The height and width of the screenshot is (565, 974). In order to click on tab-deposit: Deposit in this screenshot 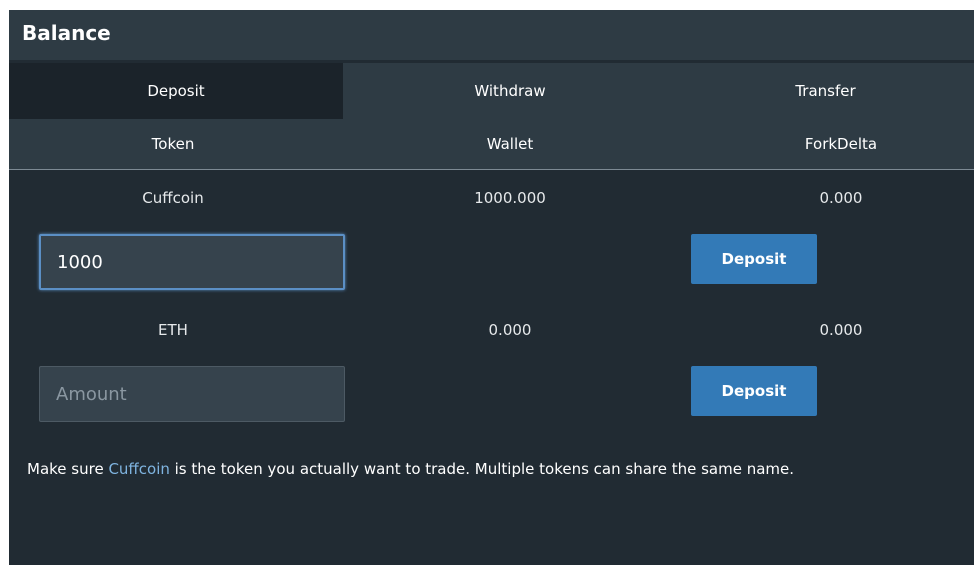, I will do `click(176, 91)`.